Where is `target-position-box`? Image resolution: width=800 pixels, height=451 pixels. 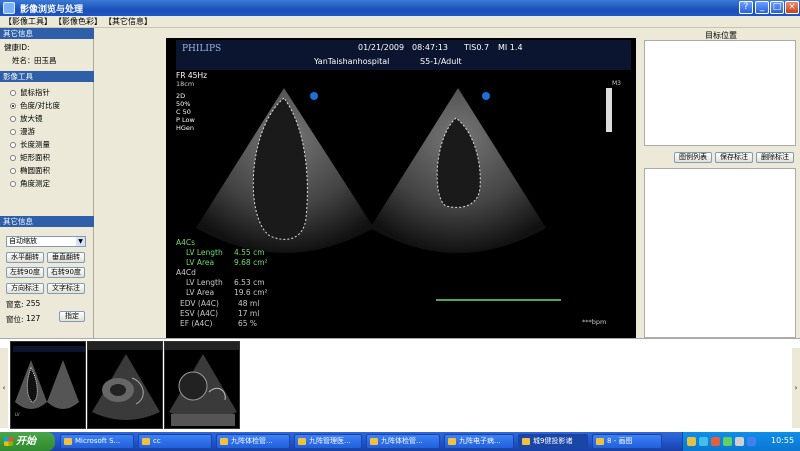 target-position-box is located at coordinates (720, 93).